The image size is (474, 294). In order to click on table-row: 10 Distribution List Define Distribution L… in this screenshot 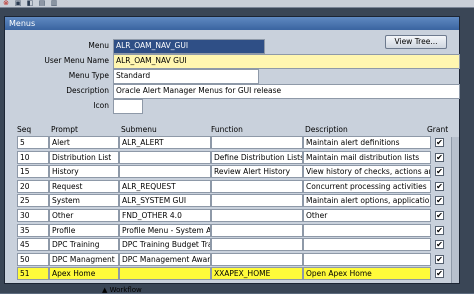, I will do `click(233, 157)`.